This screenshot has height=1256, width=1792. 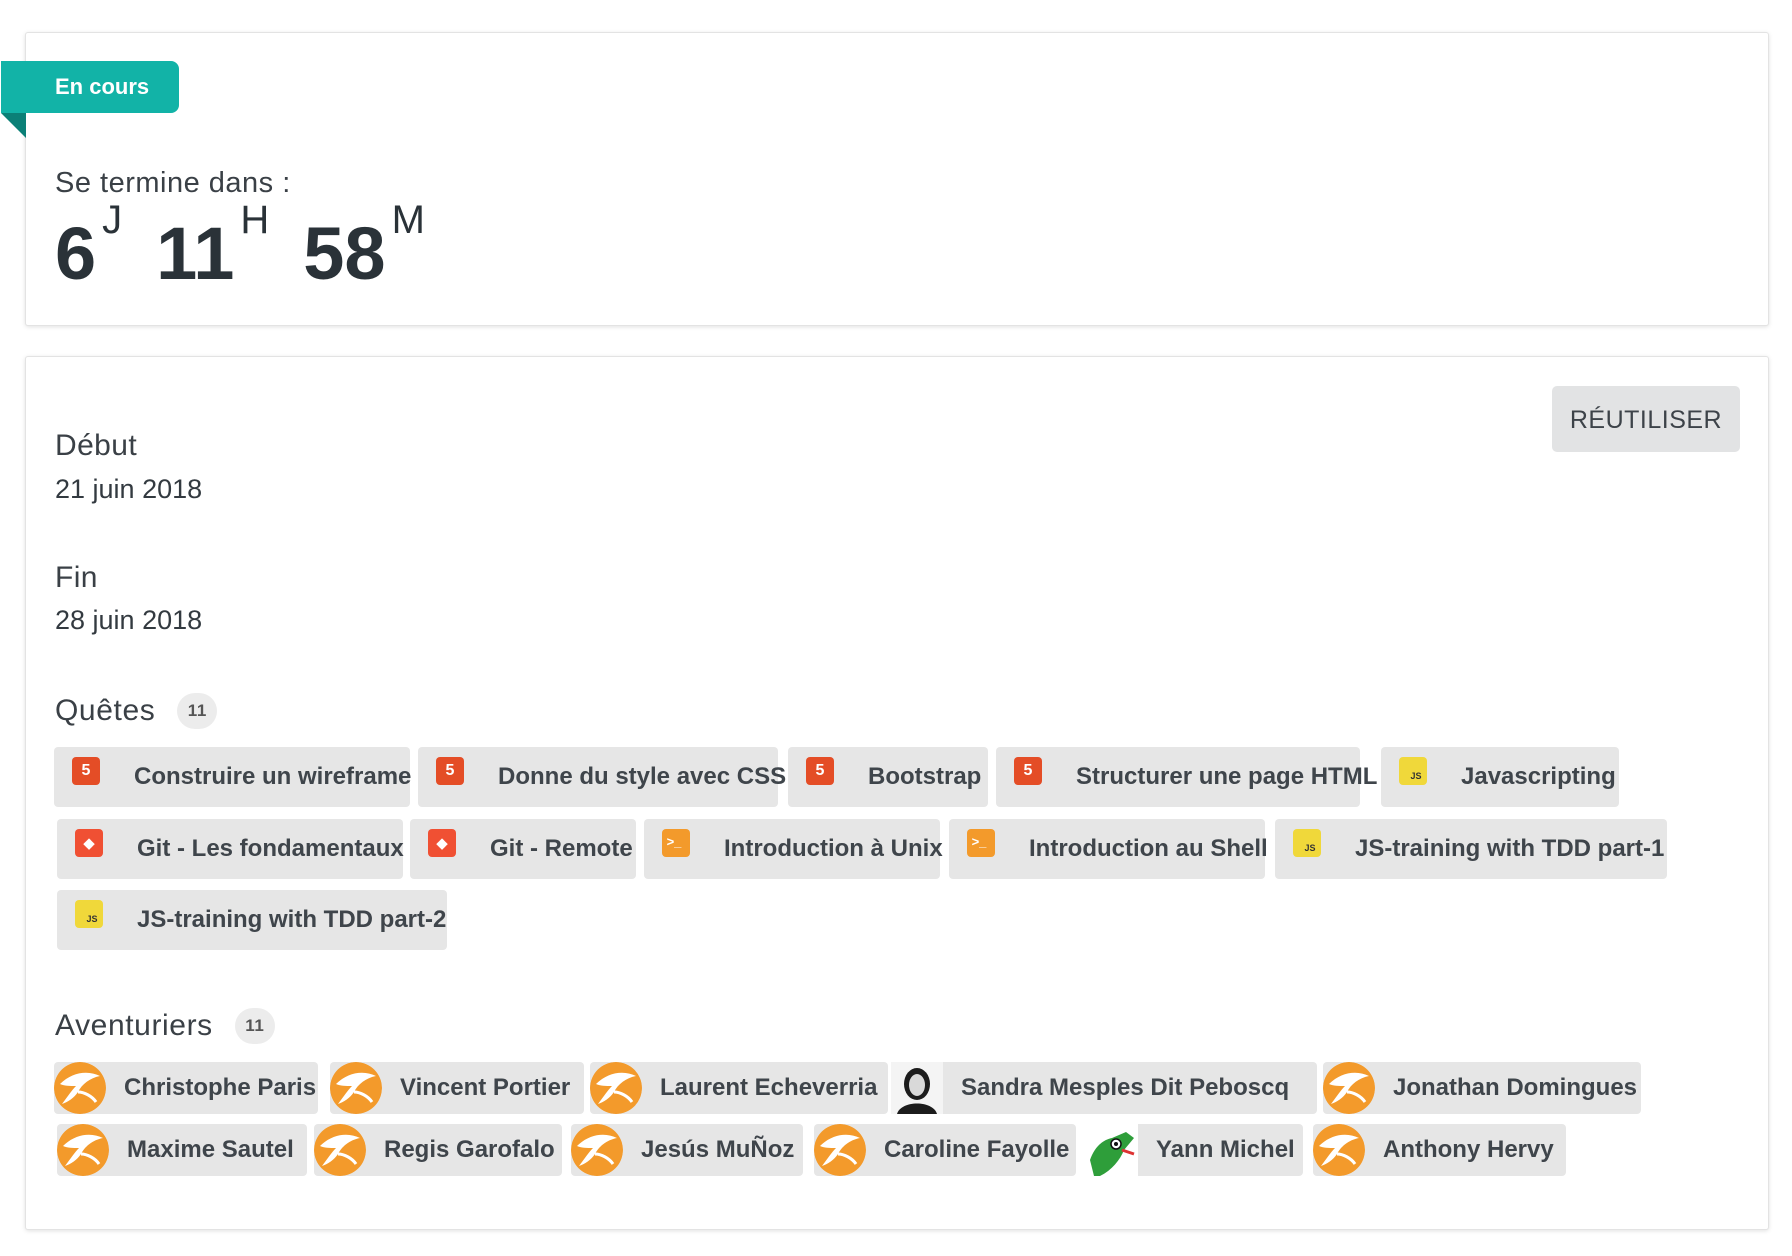 What do you see at coordinates (255, 220) in the screenshot?
I see `countdown-hours-unit: H` at bounding box center [255, 220].